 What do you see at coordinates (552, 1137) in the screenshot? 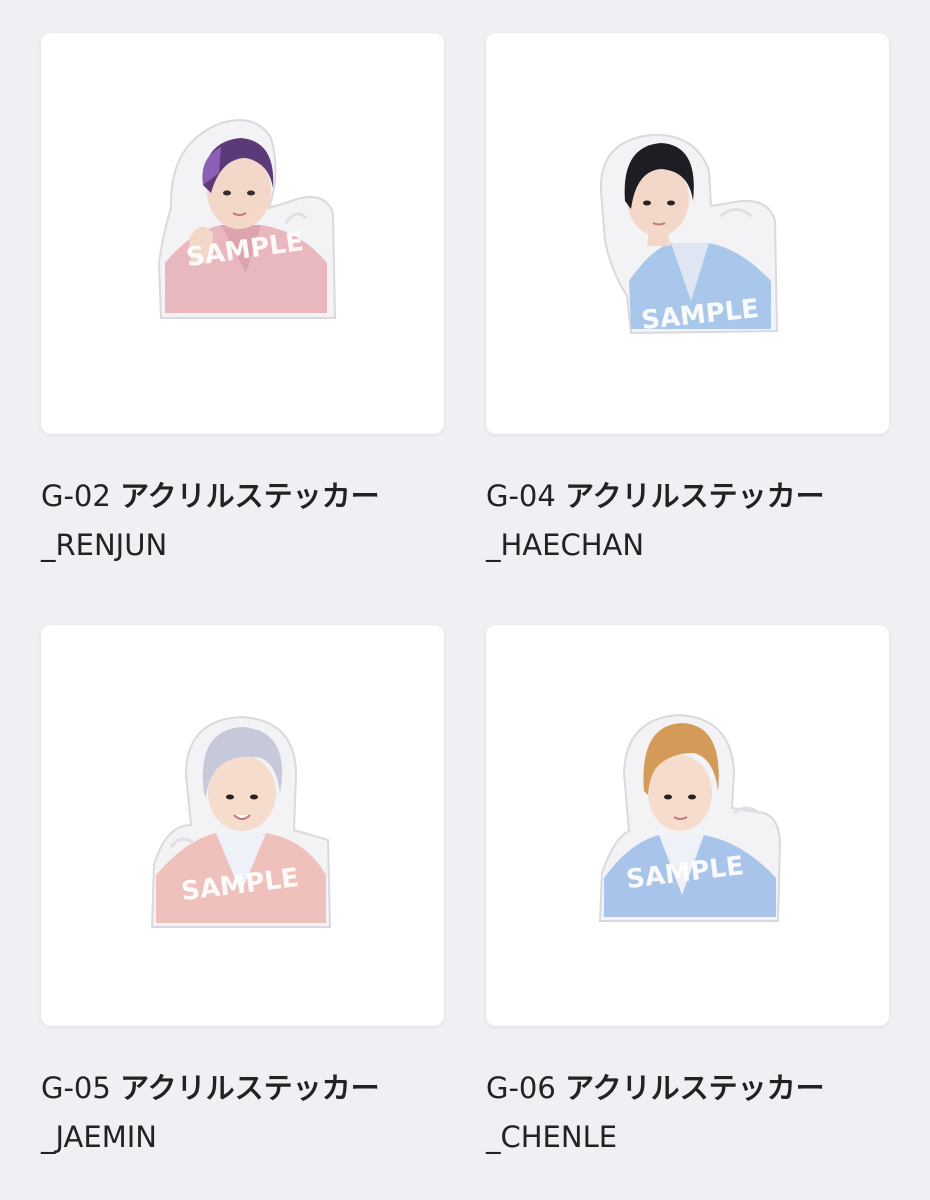
I see `product-member: _CHENLE` at bounding box center [552, 1137].